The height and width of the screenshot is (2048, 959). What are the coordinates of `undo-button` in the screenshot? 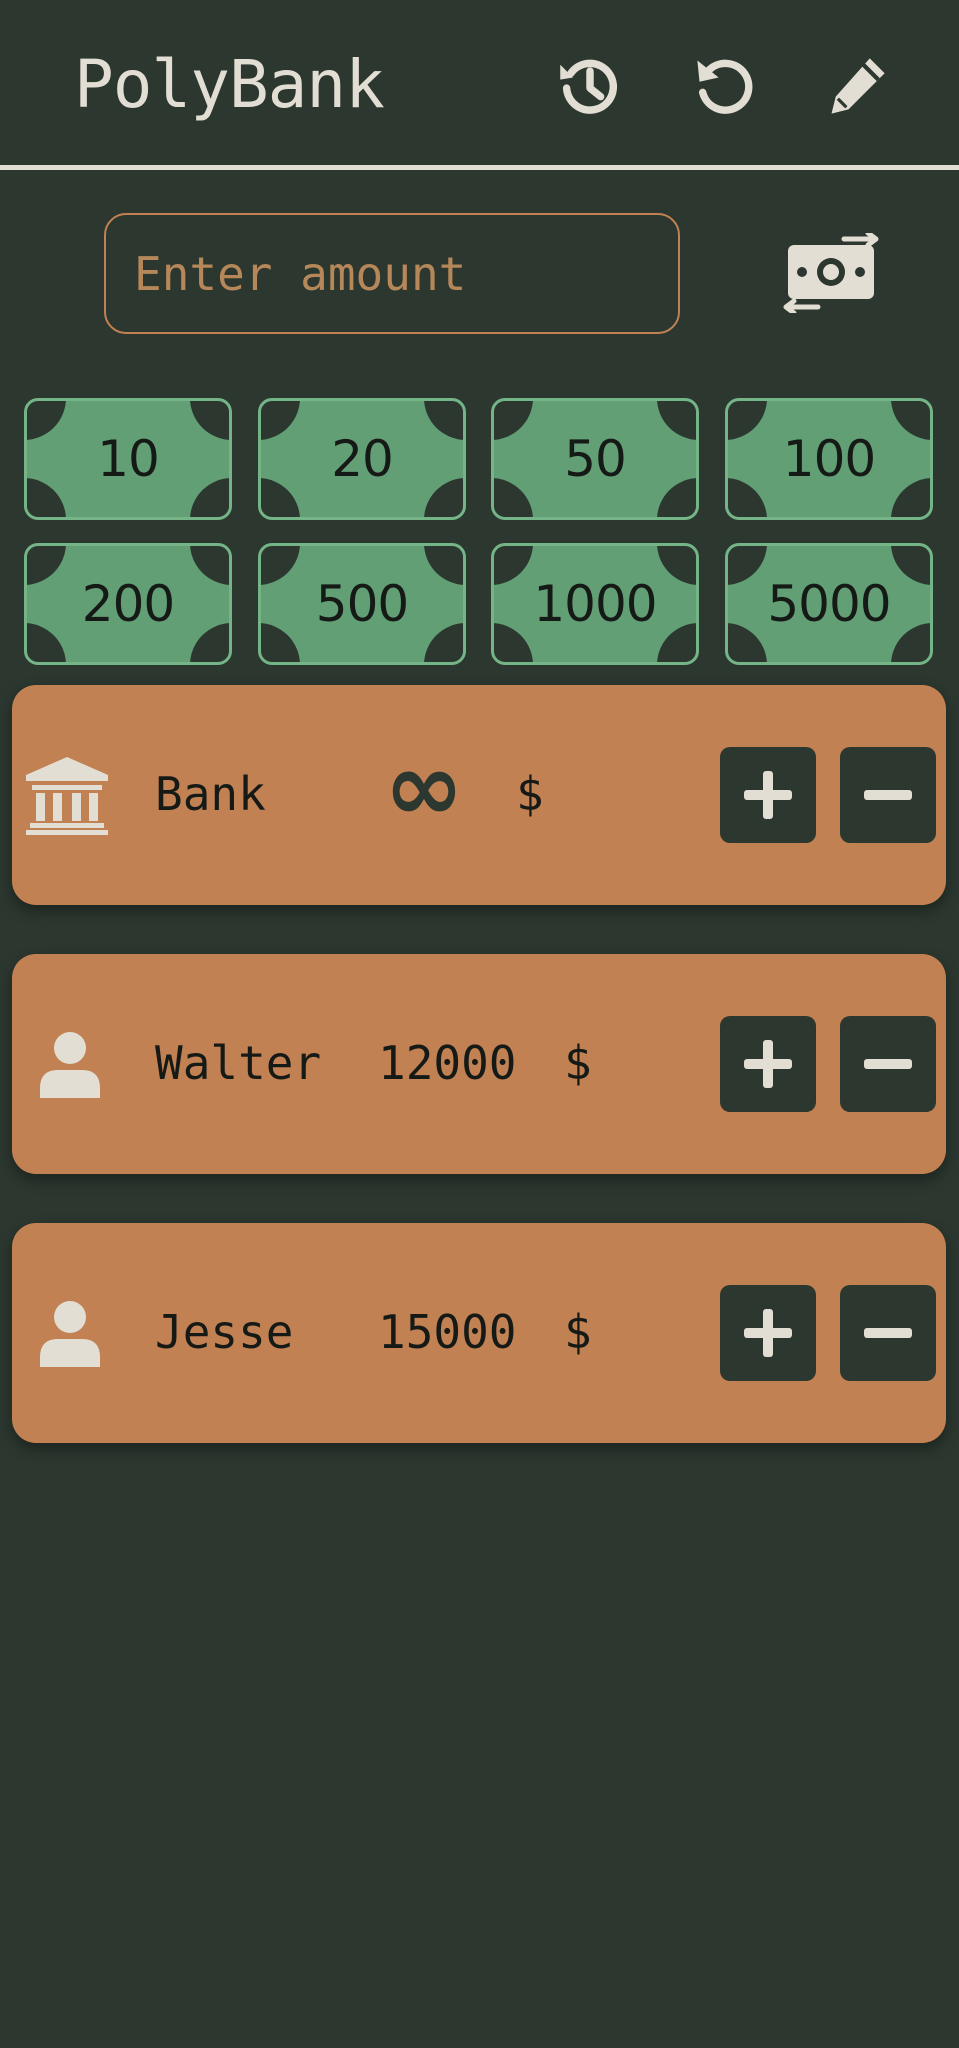 It's located at (725, 86).